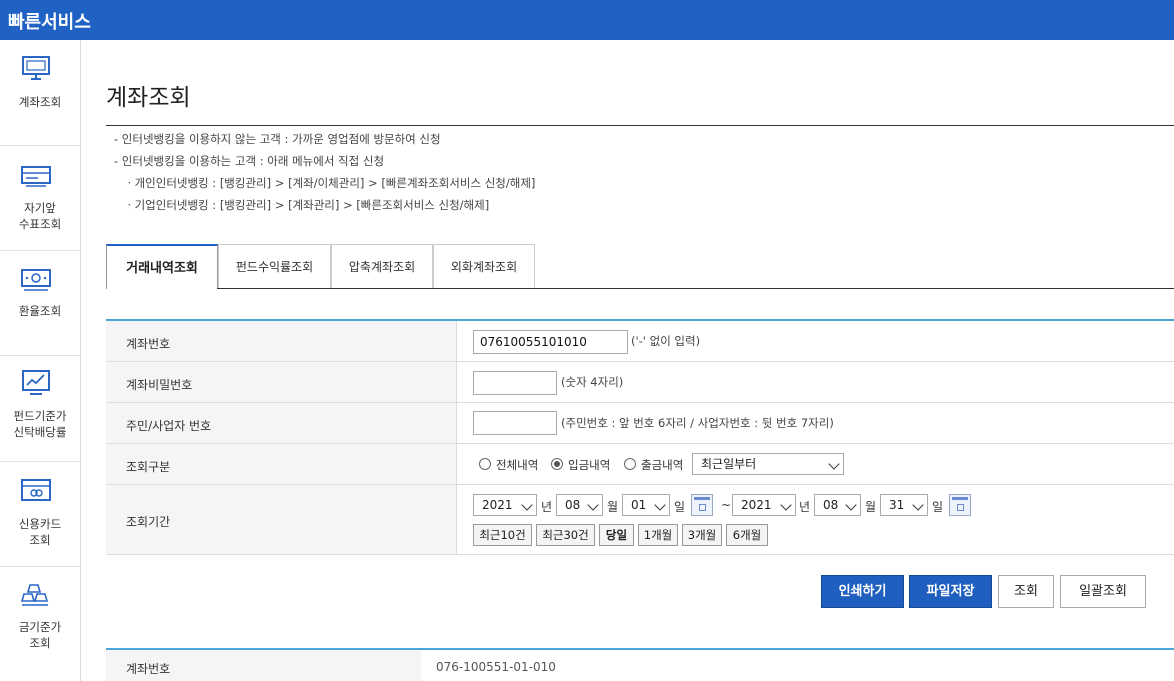  What do you see at coordinates (747, 535) in the screenshot?
I see `period-6month-button: 6개월` at bounding box center [747, 535].